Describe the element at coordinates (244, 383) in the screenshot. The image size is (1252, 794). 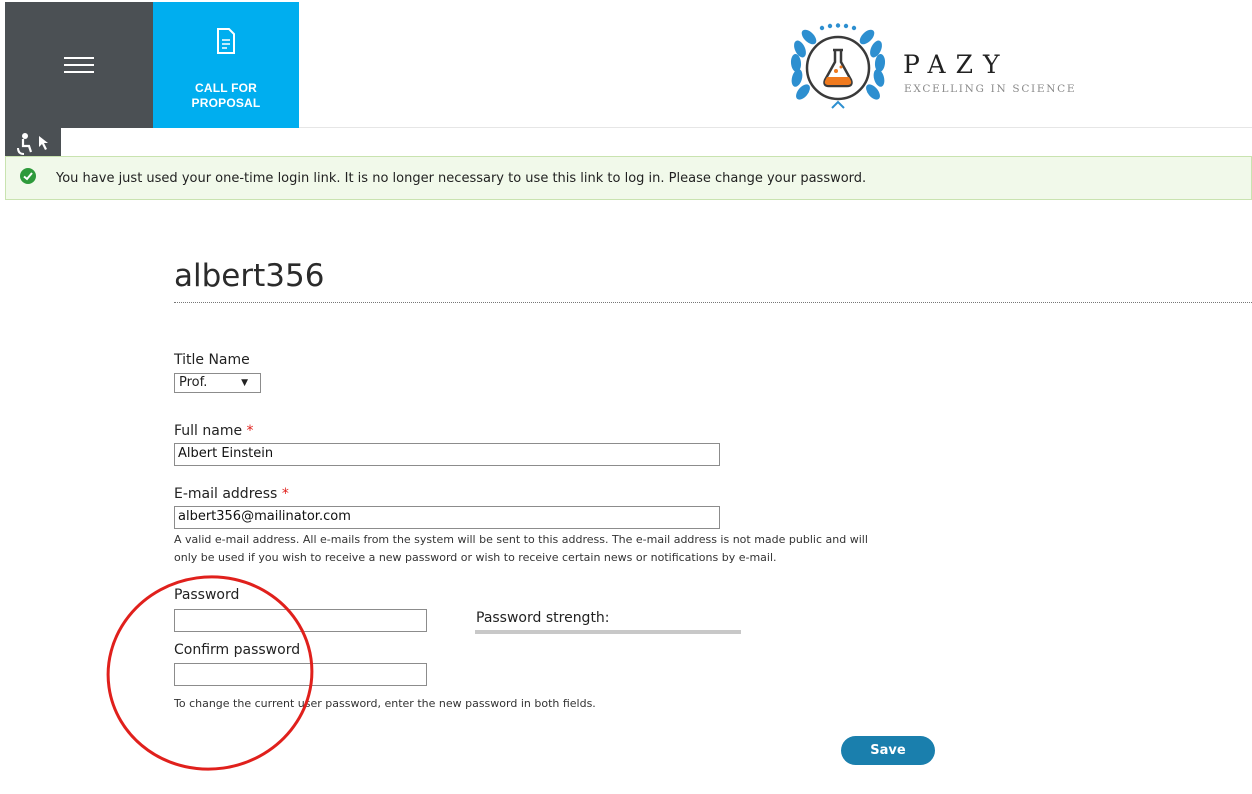
I see `dropdown-arrow-icon: ▼` at that location.